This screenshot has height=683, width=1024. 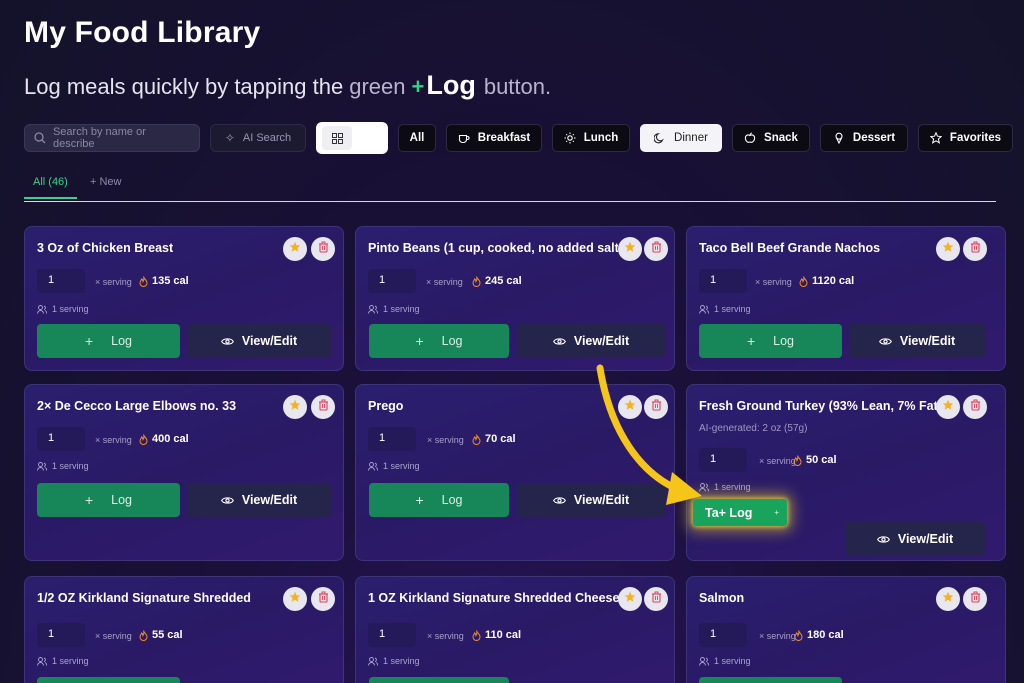 I want to click on ice-cream-icon, so click(x=839, y=138).